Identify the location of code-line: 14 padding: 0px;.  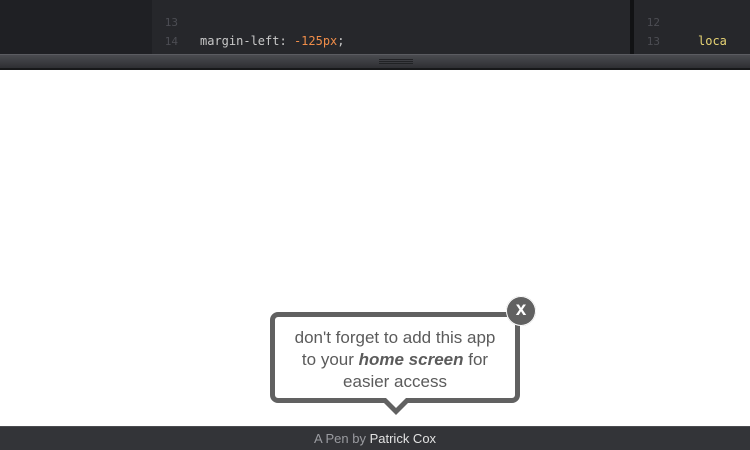
(223, 33).